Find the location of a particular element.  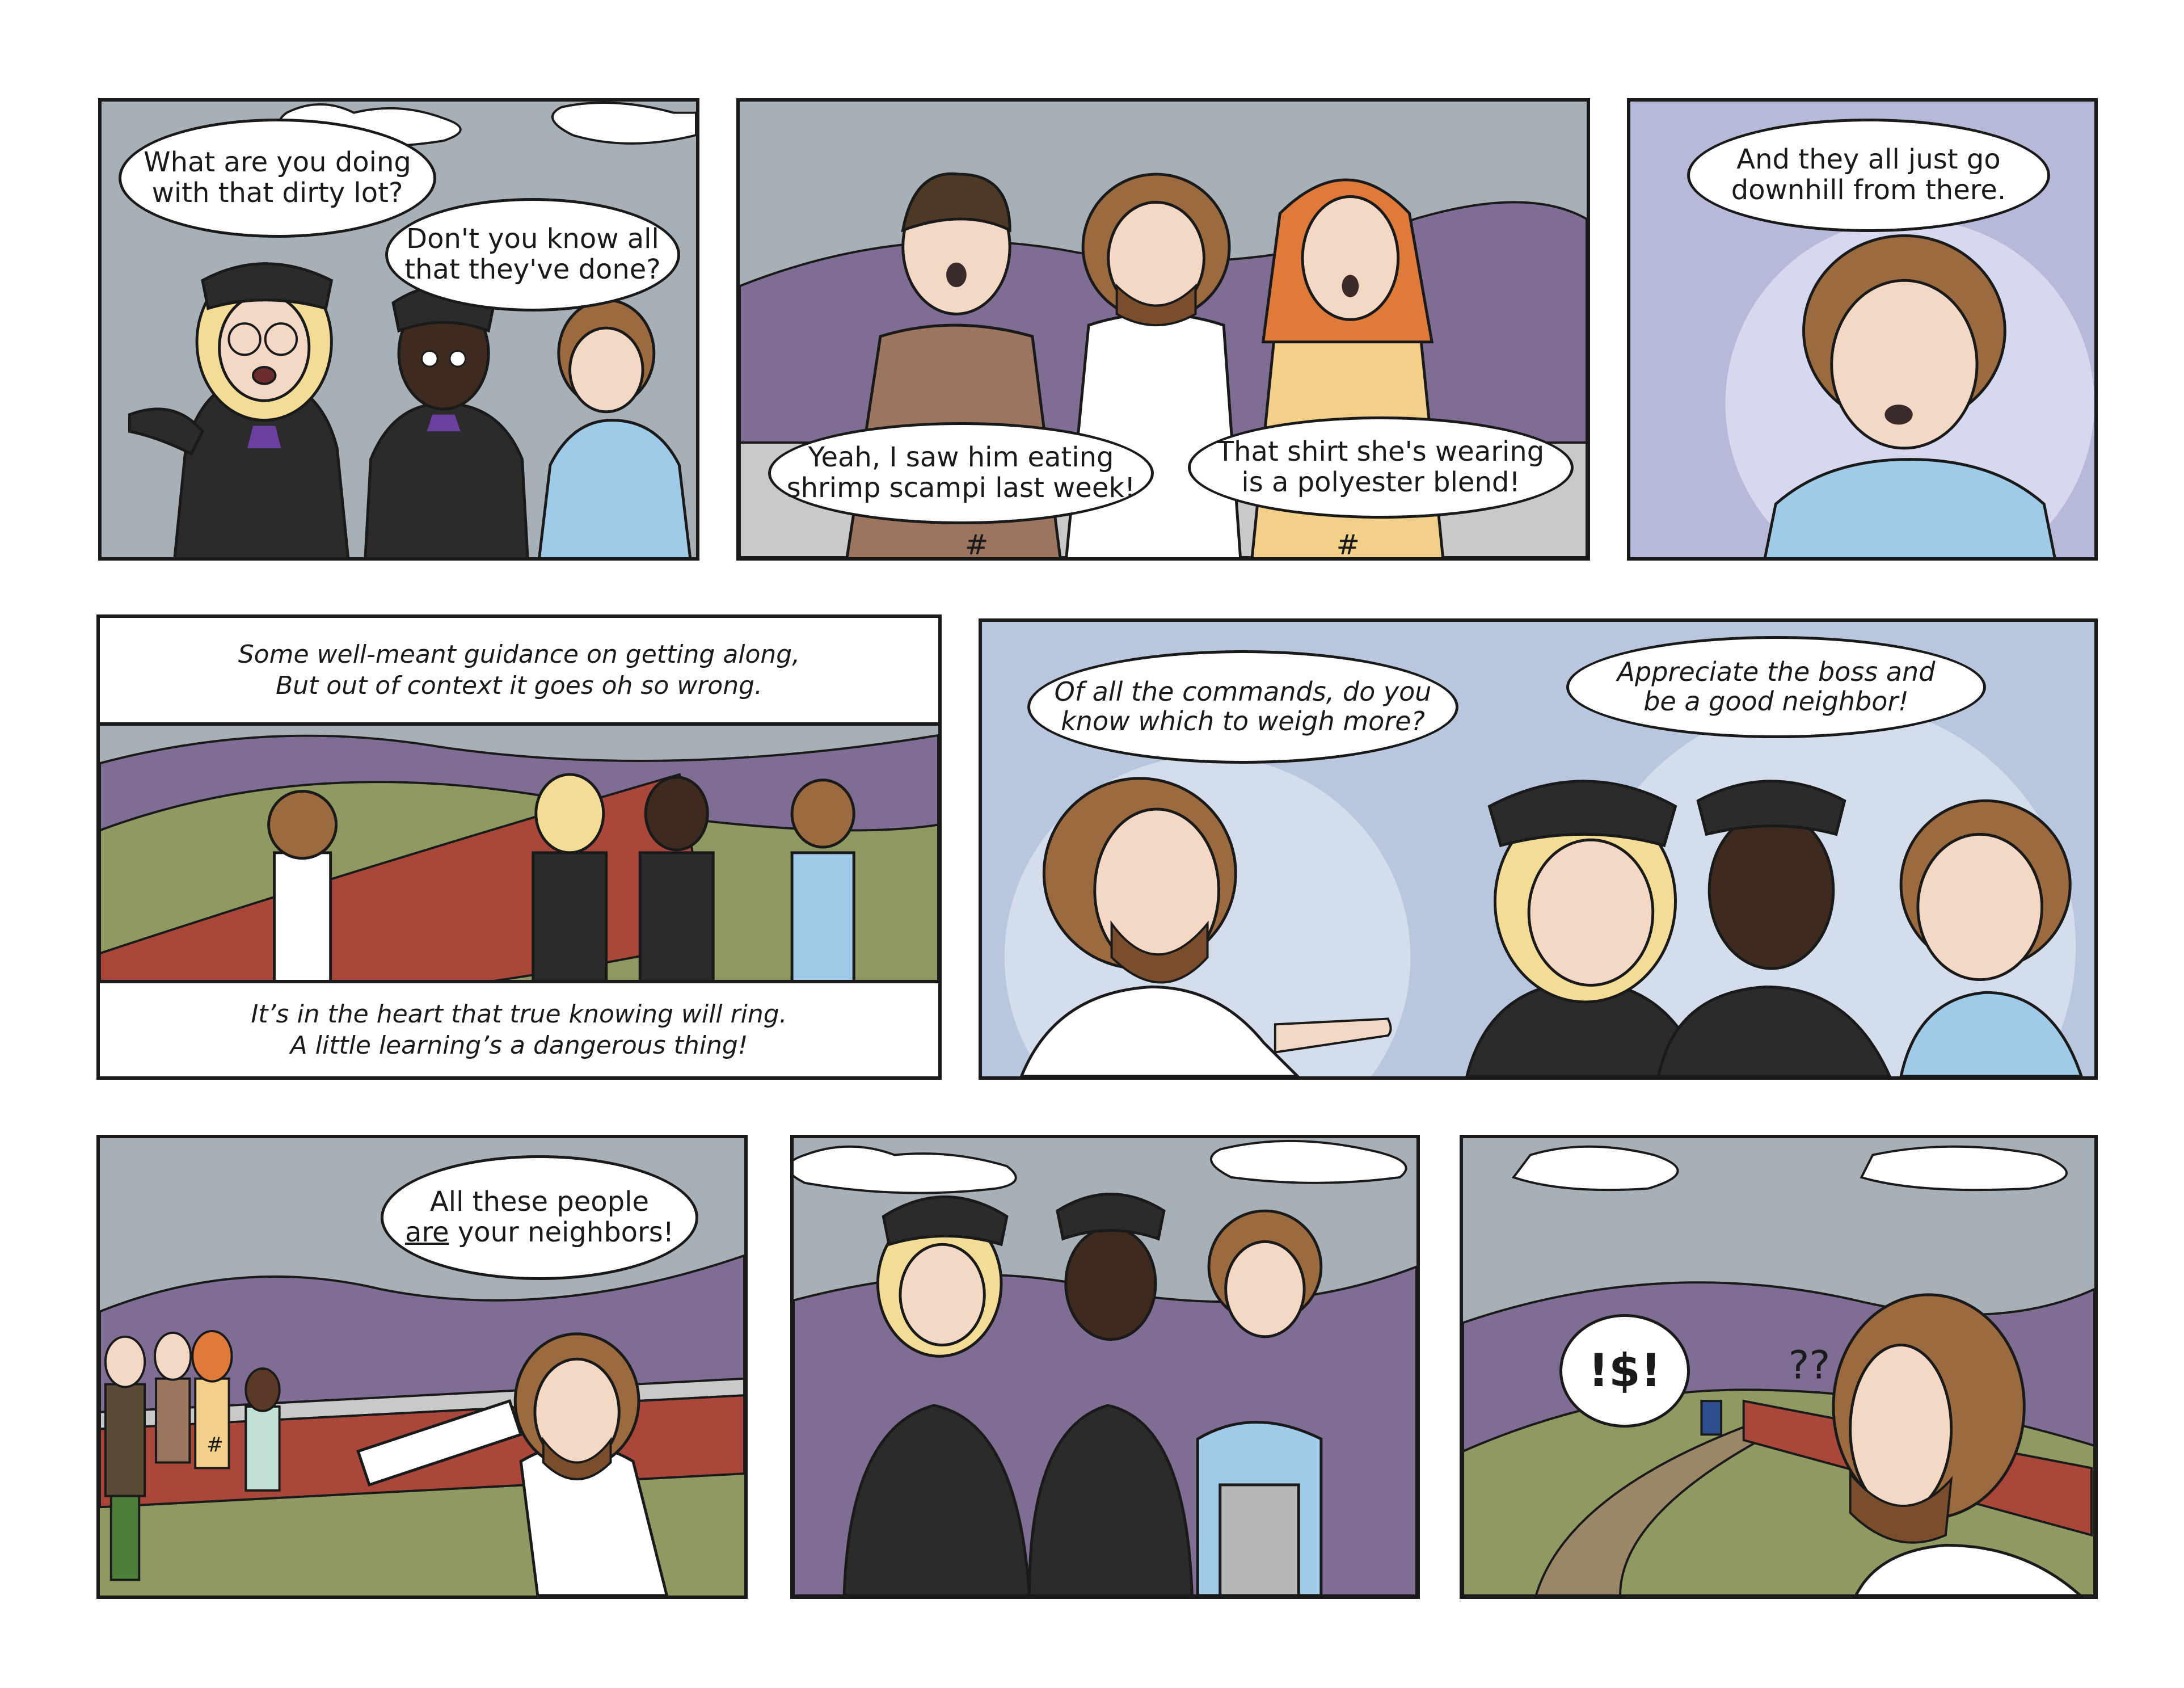

panel-7-scene is located at coordinates (1105, 1368).